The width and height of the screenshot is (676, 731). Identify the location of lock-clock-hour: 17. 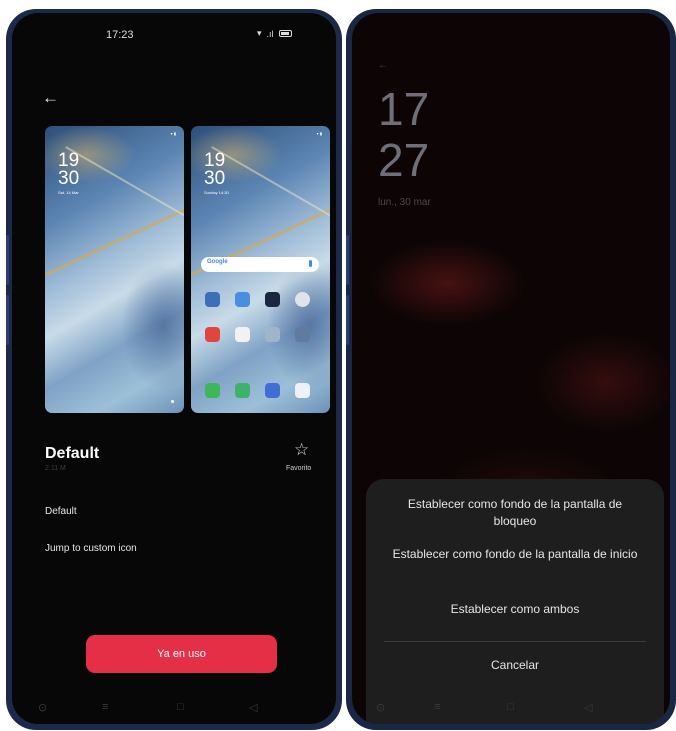
(404, 109).